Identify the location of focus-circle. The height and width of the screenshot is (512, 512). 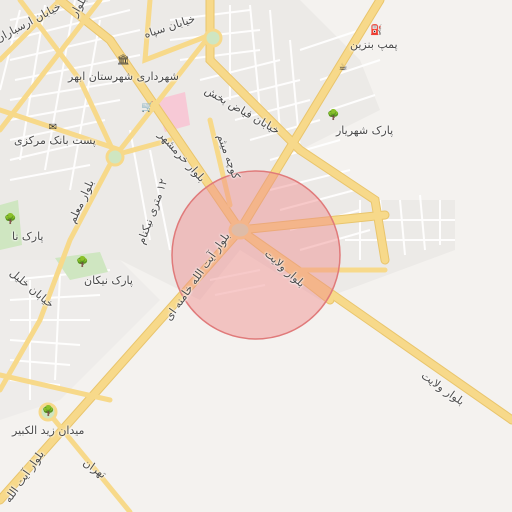
(256, 255).